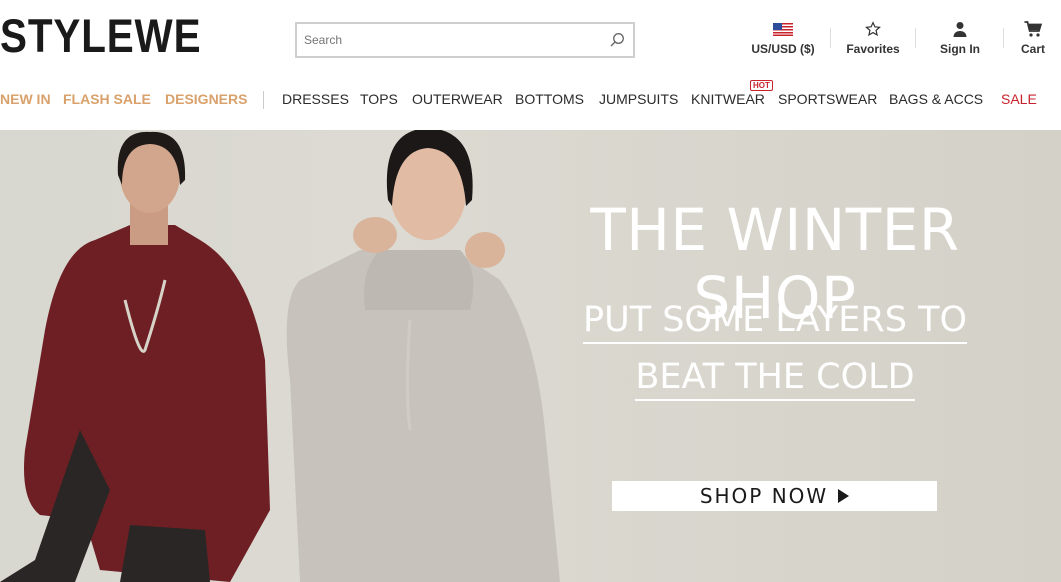 Image resolution: width=1061 pixels, height=582 pixels. What do you see at coordinates (827, 99) in the screenshot?
I see `nav-sportswear: SPORTSWEAR` at bounding box center [827, 99].